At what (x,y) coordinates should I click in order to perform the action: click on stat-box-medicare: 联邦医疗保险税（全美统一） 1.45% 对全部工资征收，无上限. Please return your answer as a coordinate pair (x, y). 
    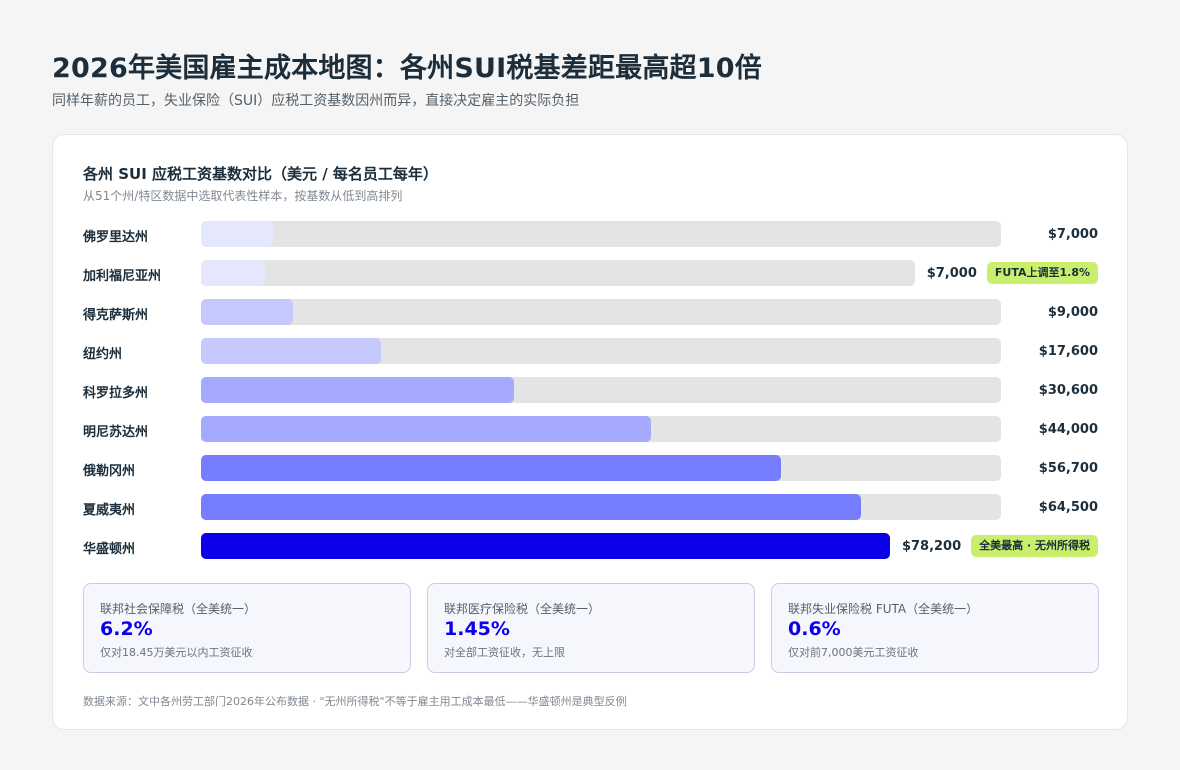
    Looking at the image, I should click on (591, 628).